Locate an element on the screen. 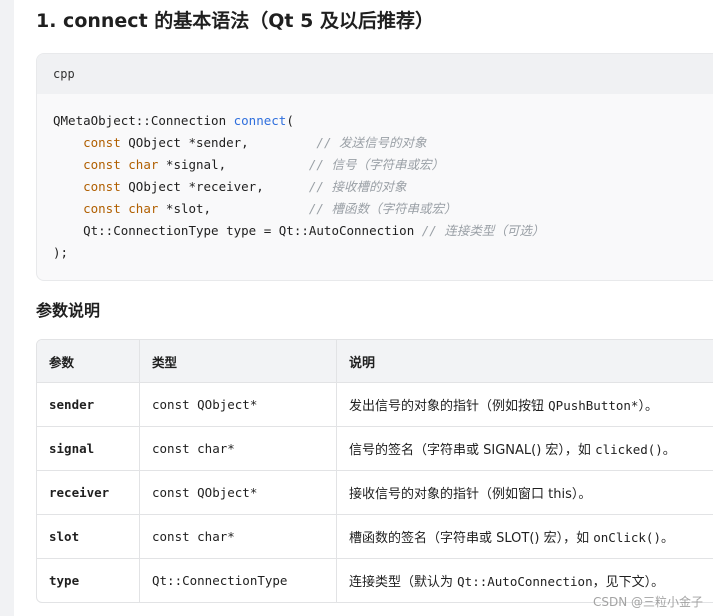  inline-code: Qt::AutoConnection is located at coordinates (525, 581).